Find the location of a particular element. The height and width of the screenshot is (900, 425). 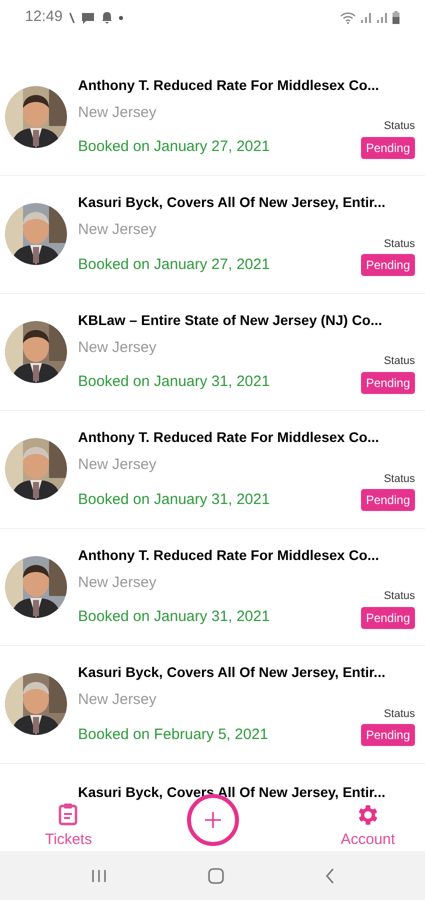

home-icon is located at coordinates (216, 876).